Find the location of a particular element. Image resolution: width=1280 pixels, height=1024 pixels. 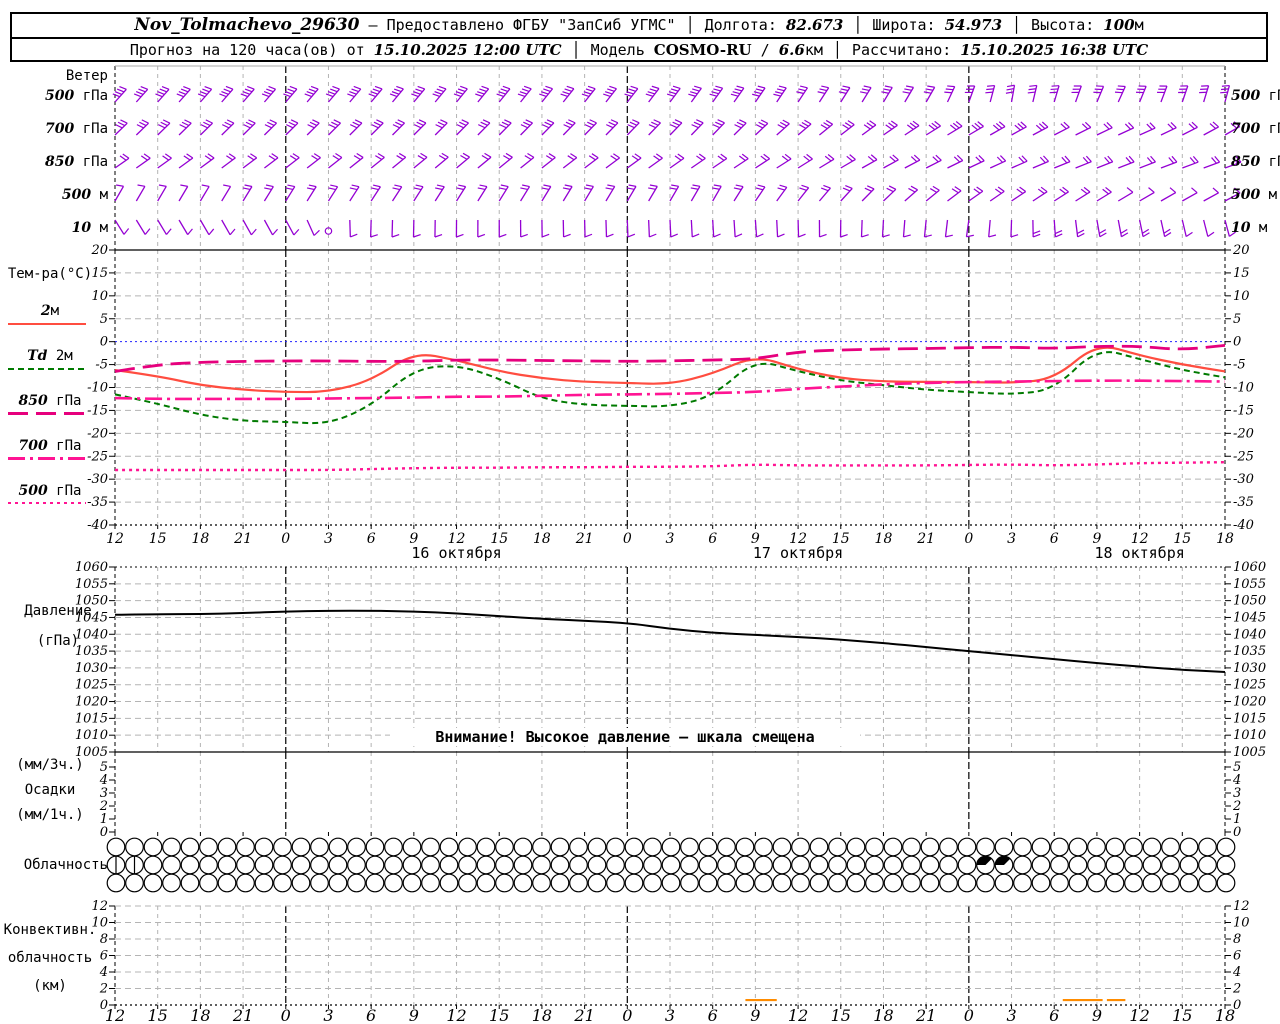

legend-label-2m: 2м is located at coordinates (50, 311).